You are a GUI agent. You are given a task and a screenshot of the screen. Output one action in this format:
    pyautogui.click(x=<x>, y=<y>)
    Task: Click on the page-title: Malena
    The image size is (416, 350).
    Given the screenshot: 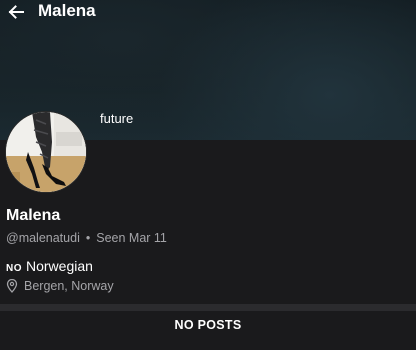 What is the action you would take?
    pyautogui.click(x=67, y=10)
    